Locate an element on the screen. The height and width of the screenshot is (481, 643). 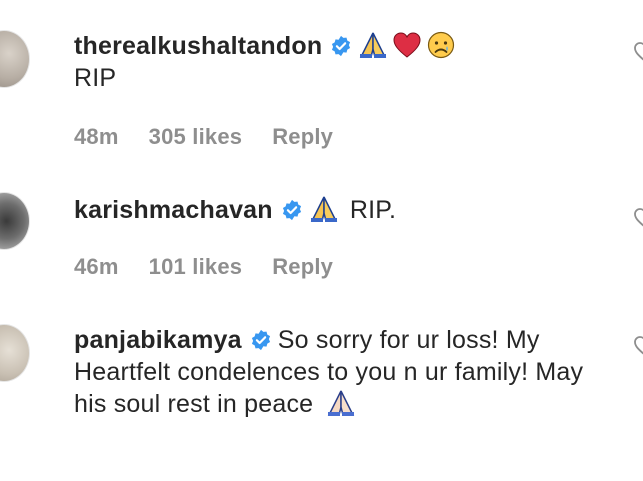
comment-meta: 48m 305 likes Reply is located at coordinates (338, 137).